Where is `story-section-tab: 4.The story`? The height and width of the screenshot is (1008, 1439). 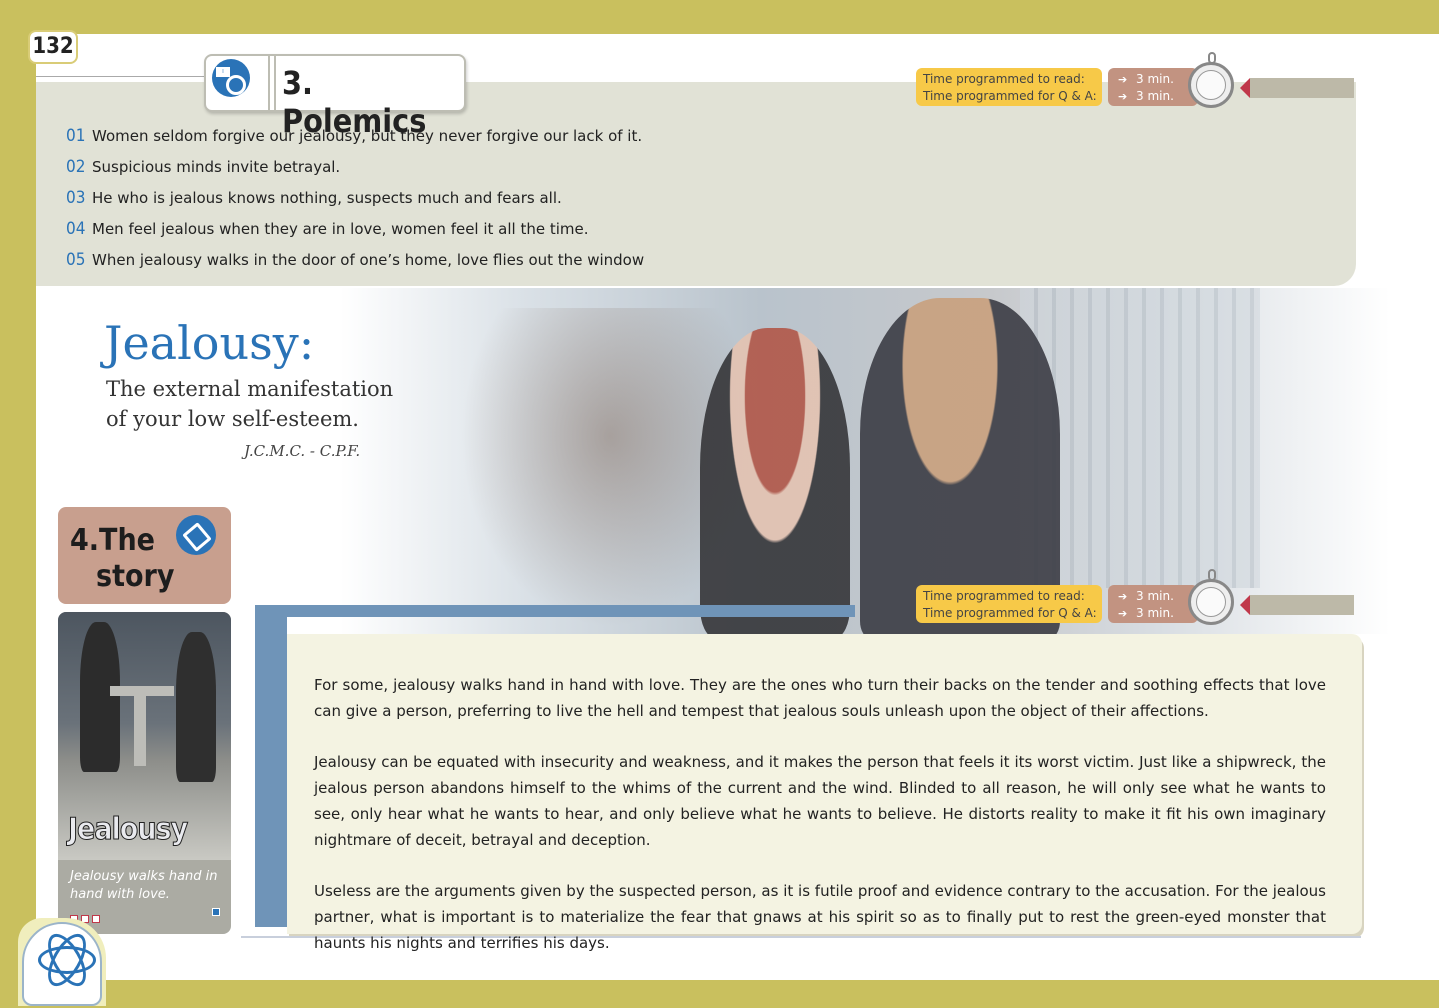 story-section-tab: 4.The story is located at coordinates (144, 555).